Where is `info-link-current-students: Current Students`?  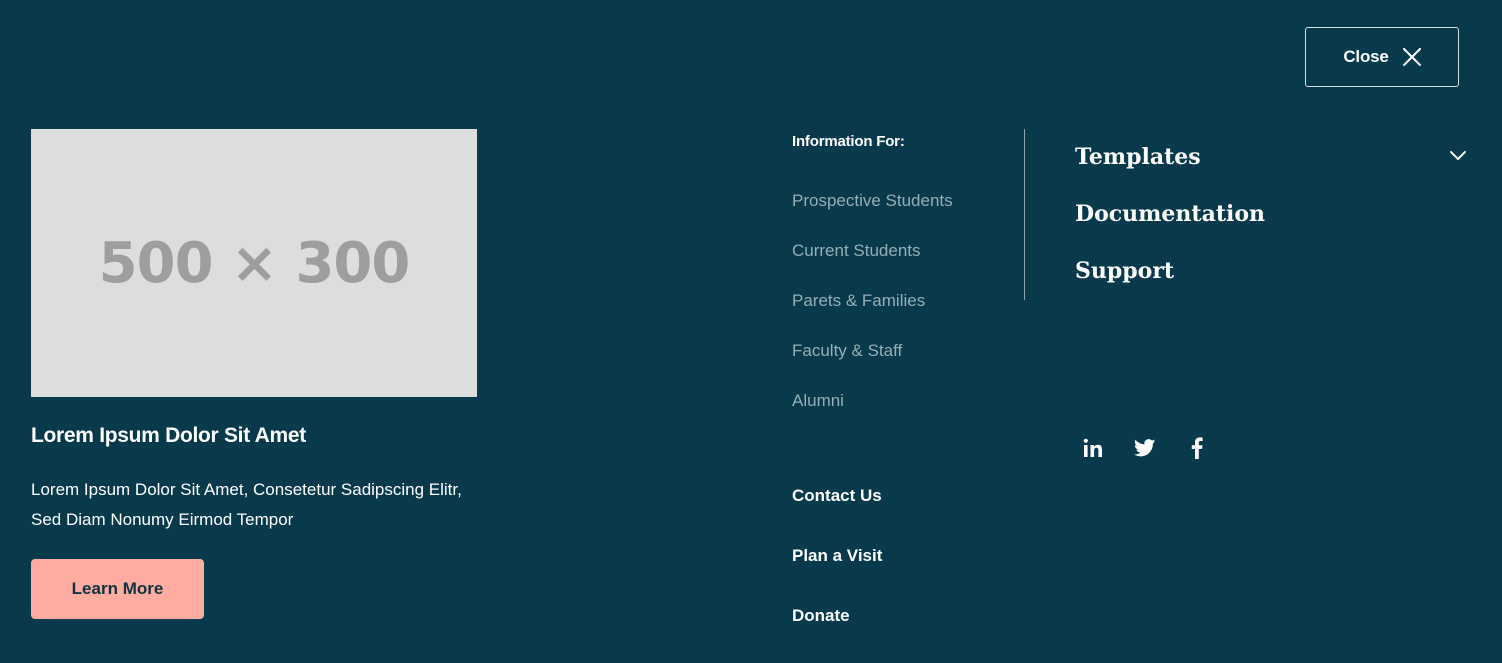 info-link-current-students: Current Students is located at coordinates (872, 262).